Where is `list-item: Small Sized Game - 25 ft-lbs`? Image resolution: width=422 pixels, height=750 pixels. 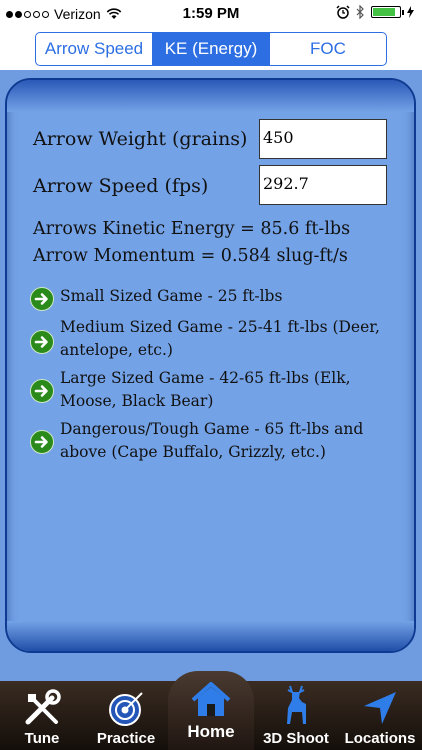
list-item: Small Sized Game - 25 ft-lbs is located at coordinates (221, 298).